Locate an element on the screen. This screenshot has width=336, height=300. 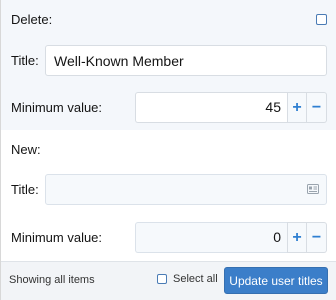
delete-title-input: Well-Known Member is located at coordinates (186, 60).